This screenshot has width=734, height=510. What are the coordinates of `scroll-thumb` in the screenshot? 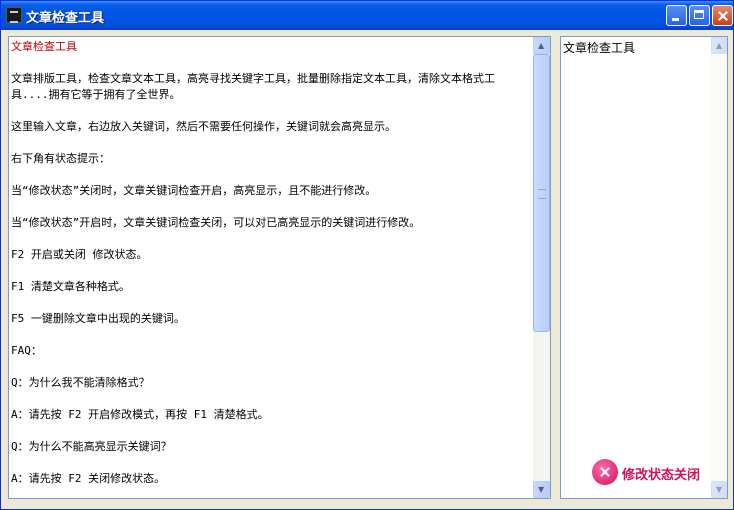 It's located at (541, 193).